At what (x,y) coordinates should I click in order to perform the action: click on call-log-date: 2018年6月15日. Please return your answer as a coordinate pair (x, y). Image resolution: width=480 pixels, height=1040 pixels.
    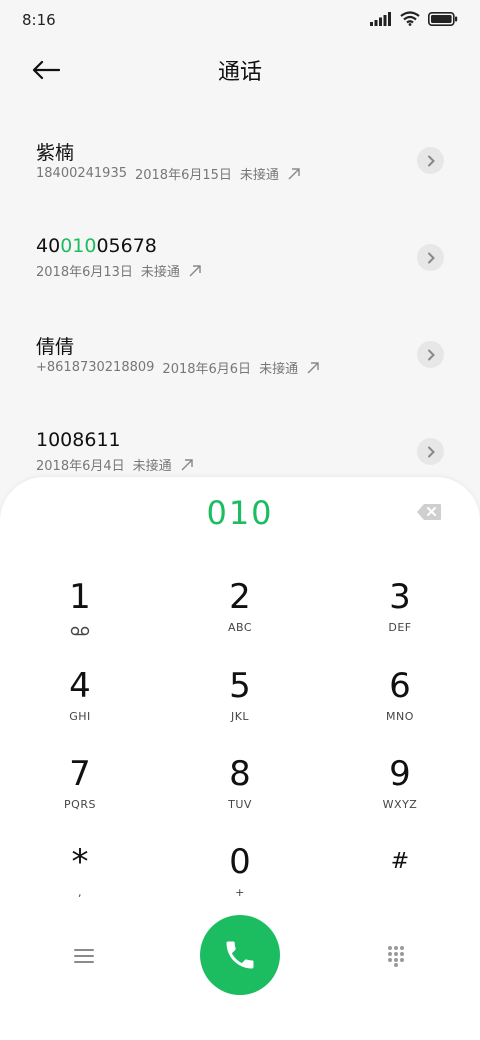
    Looking at the image, I should click on (183, 175).